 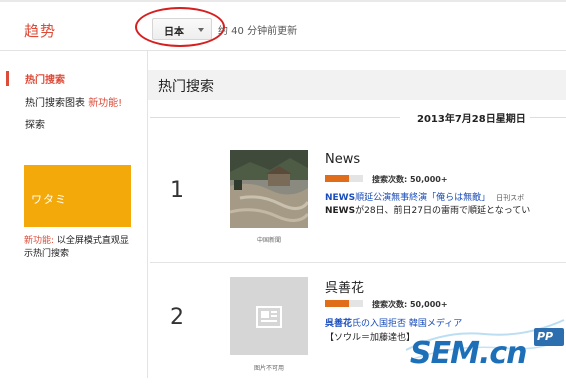 I want to click on sidebar-item-hot-searches-chart: 热门搜索图表 新功能!, so click(x=73, y=101).